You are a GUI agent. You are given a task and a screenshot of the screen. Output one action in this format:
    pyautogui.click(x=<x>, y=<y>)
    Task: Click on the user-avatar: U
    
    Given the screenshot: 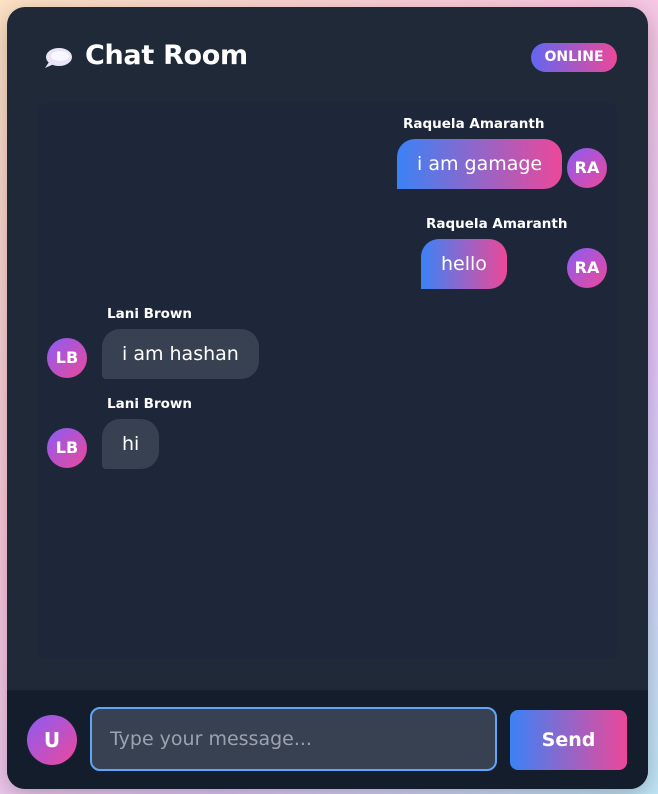 What is the action you would take?
    pyautogui.click(x=52, y=740)
    